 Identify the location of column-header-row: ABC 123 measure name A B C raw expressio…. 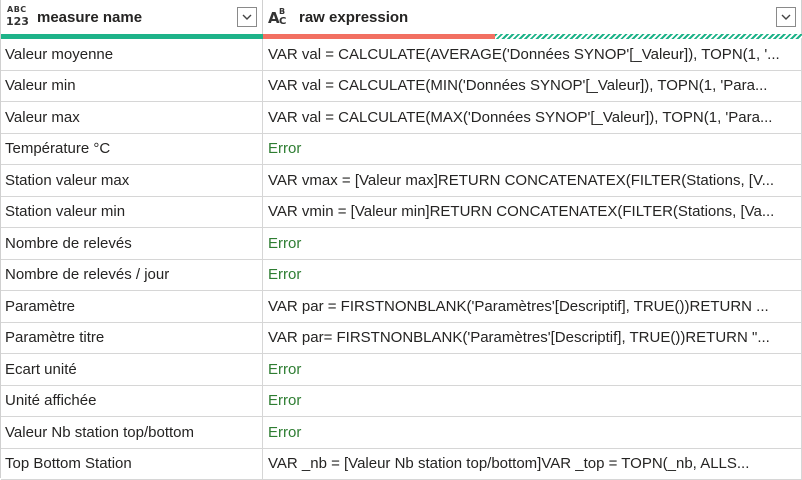
(401, 17).